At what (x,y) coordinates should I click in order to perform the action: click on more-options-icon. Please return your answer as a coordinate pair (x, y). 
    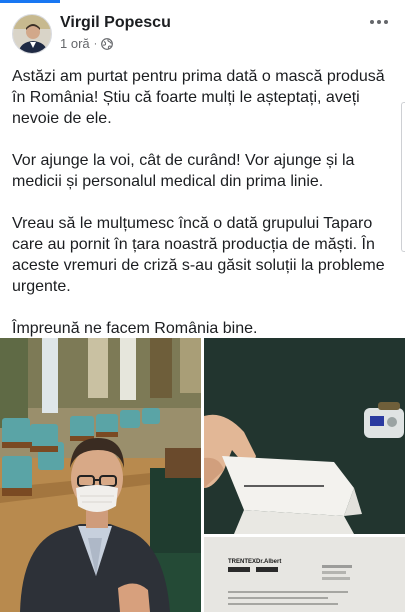
    Looking at the image, I should click on (379, 22).